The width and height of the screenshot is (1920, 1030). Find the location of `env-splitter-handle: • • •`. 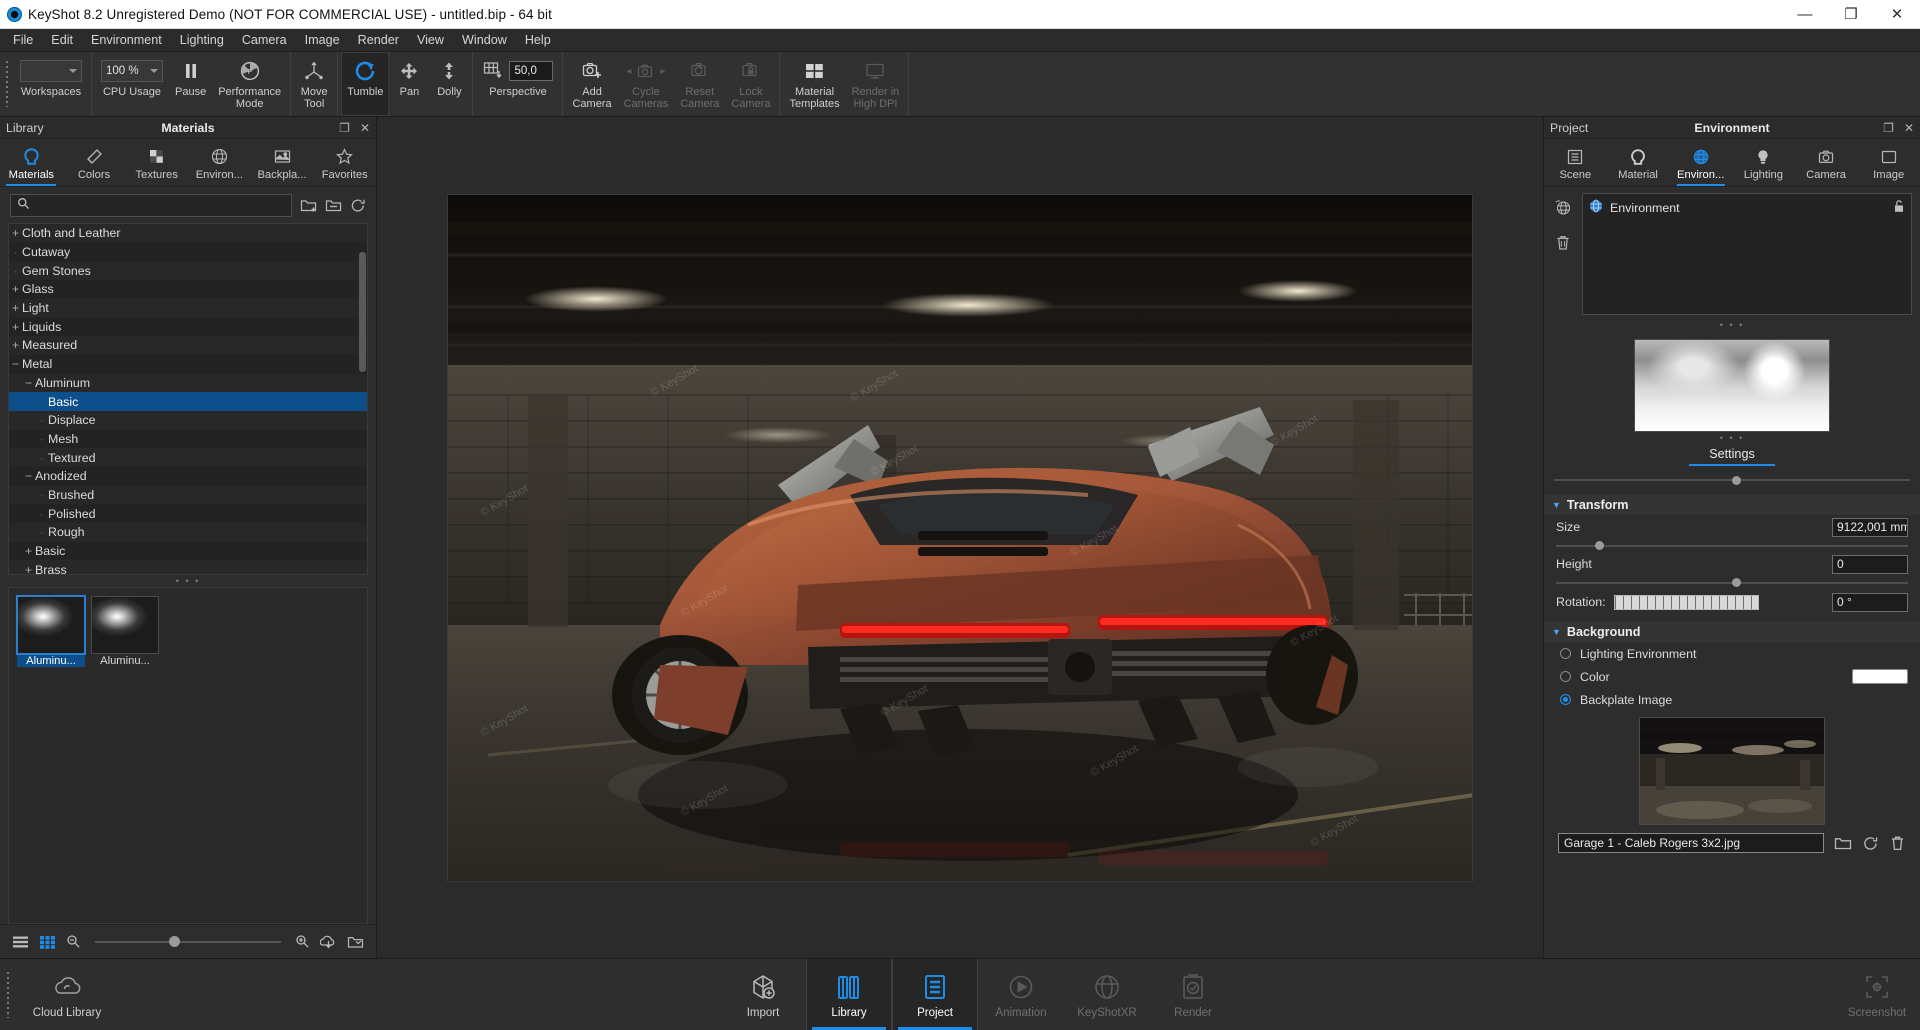

env-splitter-handle: • • • is located at coordinates (1732, 325).